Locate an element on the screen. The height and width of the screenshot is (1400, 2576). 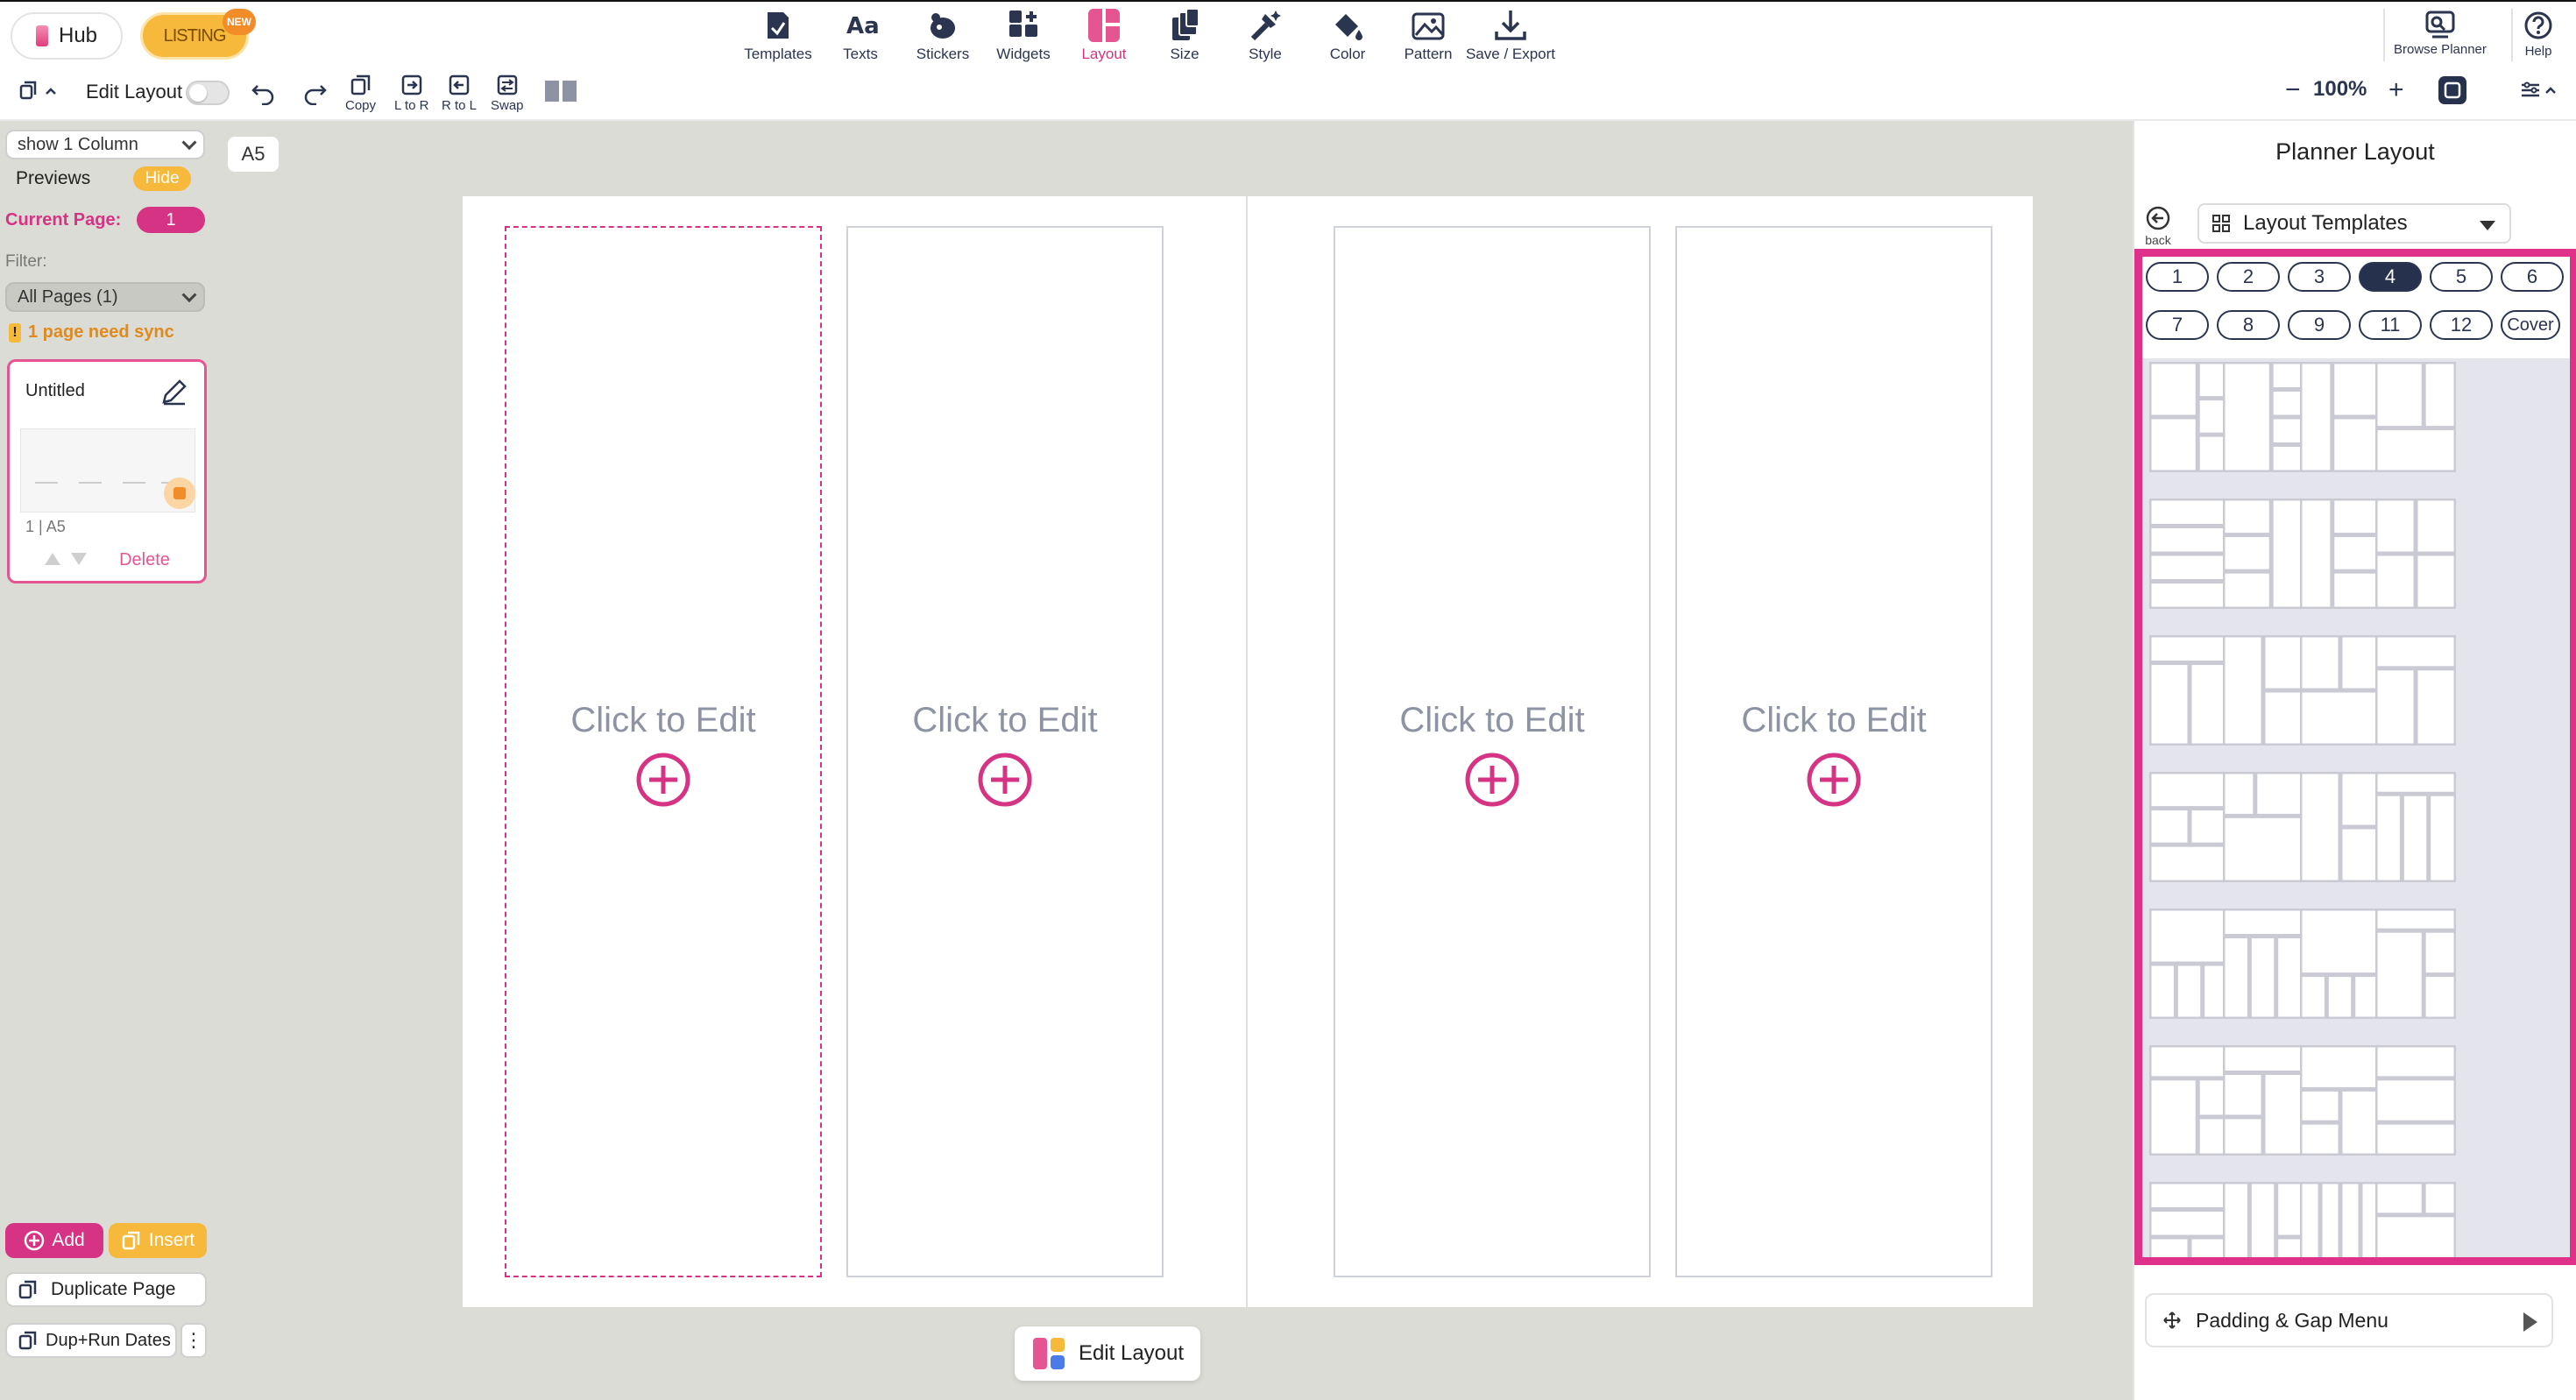
back-button: back is located at coordinates (2158, 226).